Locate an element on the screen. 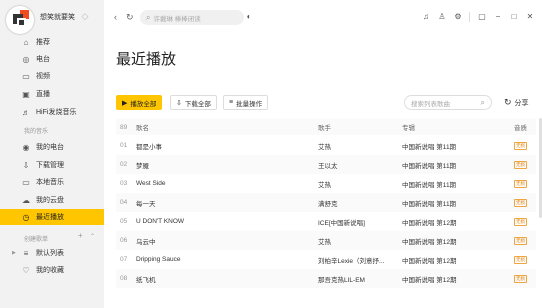  list-search-input: 搜索列表歌曲 ⌕ is located at coordinates (448, 102).